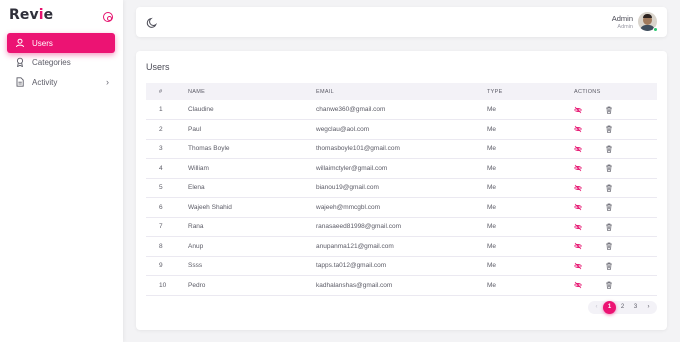 The height and width of the screenshot is (342, 680). Describe the element at coordinates (401, 286) in the screenshot. I see `table-row: 10 Pedro kadhalanshas@gmail.com Me` at that location.